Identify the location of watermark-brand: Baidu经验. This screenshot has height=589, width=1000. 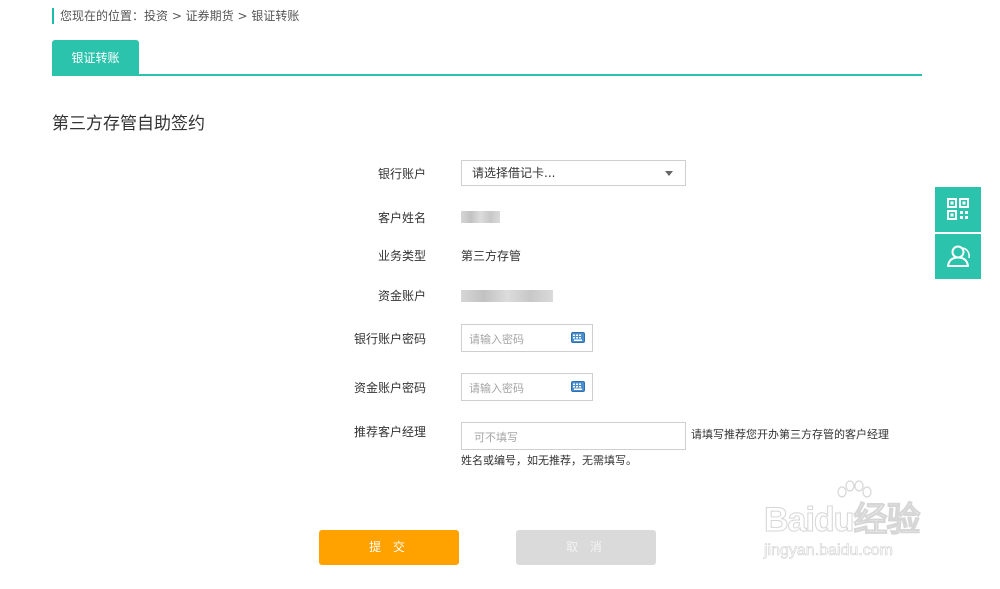
(841, 520).